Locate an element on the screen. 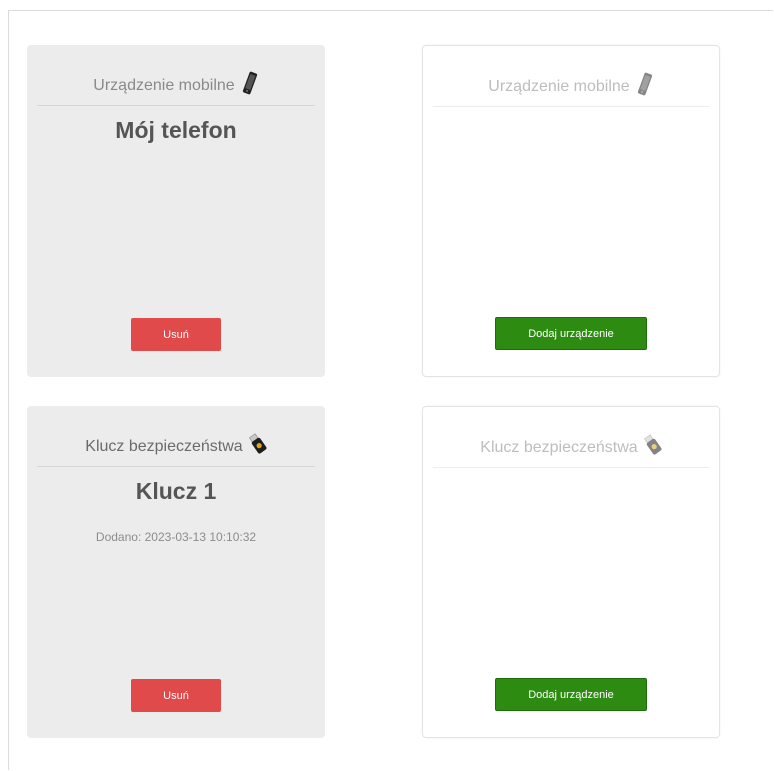 The width and height of the screenshot is (774, 771). key-name: Klucz 1 is located at coordinates (176, 491).